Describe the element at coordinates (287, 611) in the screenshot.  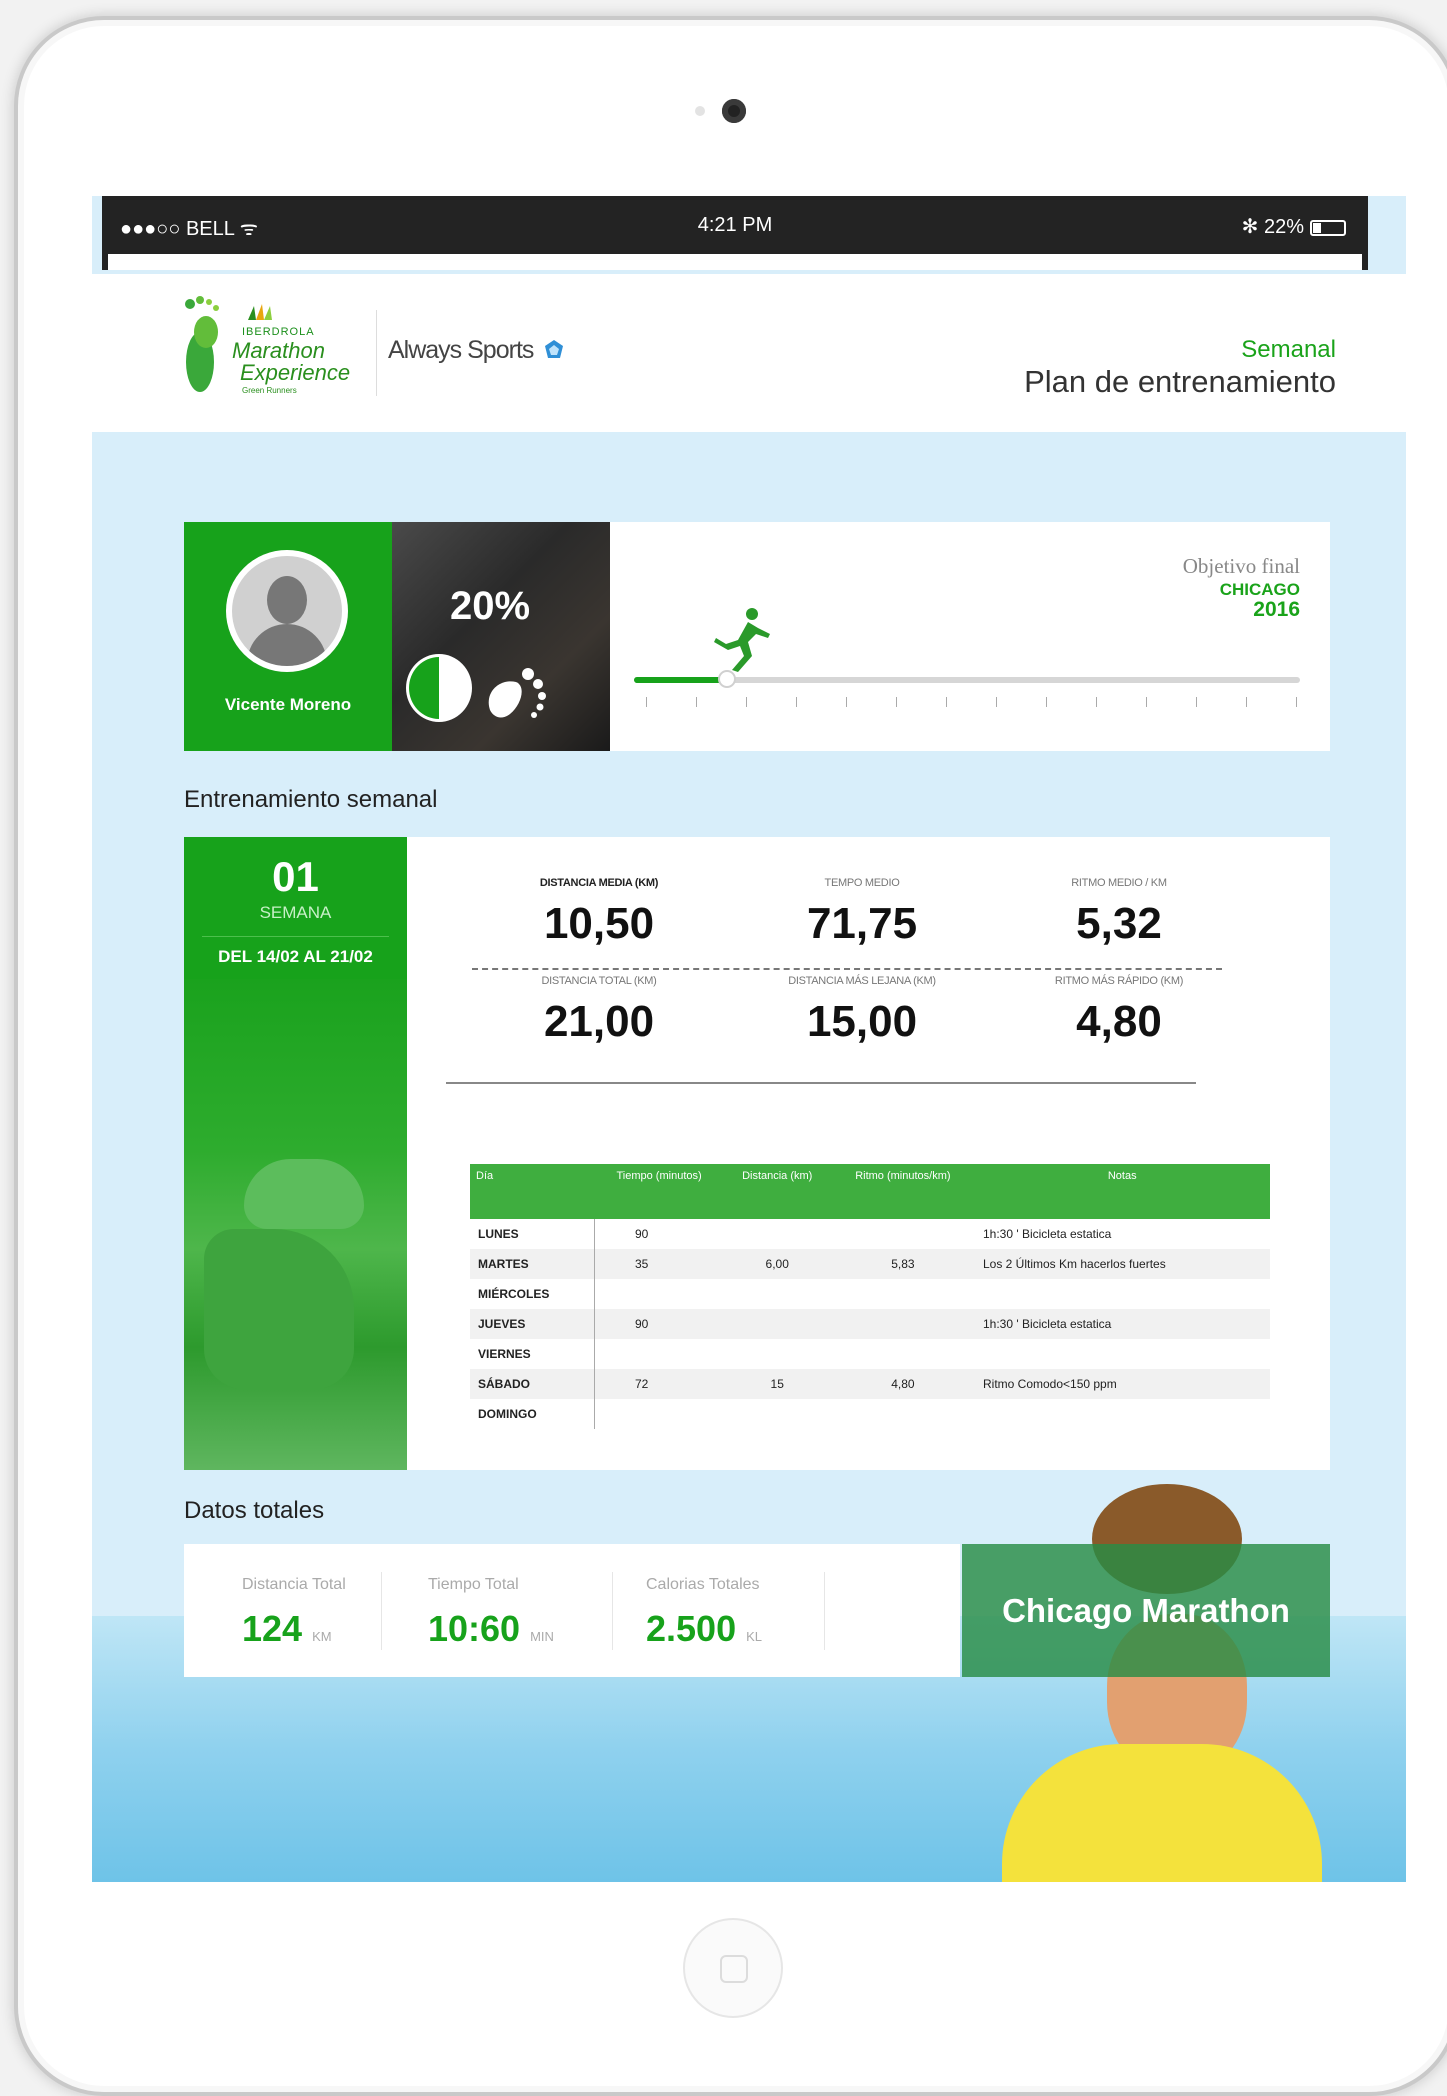
I see `avatar` at that location.